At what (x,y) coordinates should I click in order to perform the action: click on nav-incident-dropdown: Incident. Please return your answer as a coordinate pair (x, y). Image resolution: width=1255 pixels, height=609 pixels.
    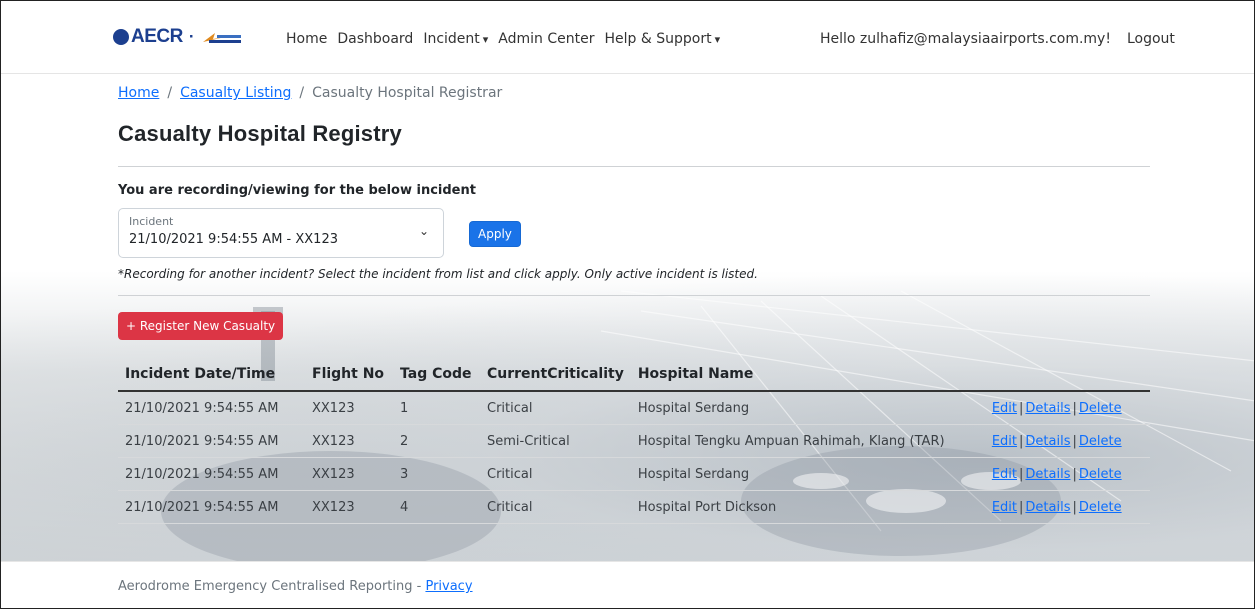
    Looking at the image, I should click on (455, 39).